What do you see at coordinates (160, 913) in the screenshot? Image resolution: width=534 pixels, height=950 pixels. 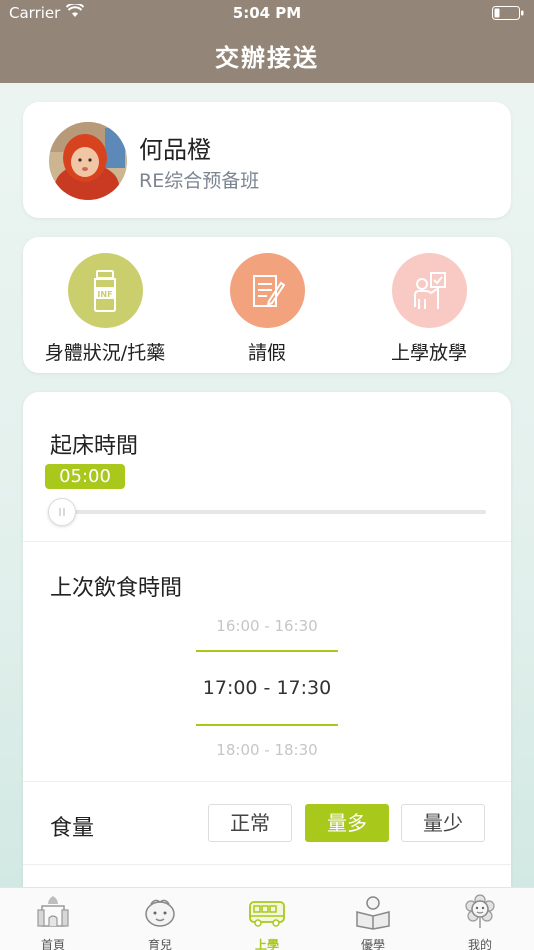 I see `baby-face-icon` at bounding box center [160, 913].